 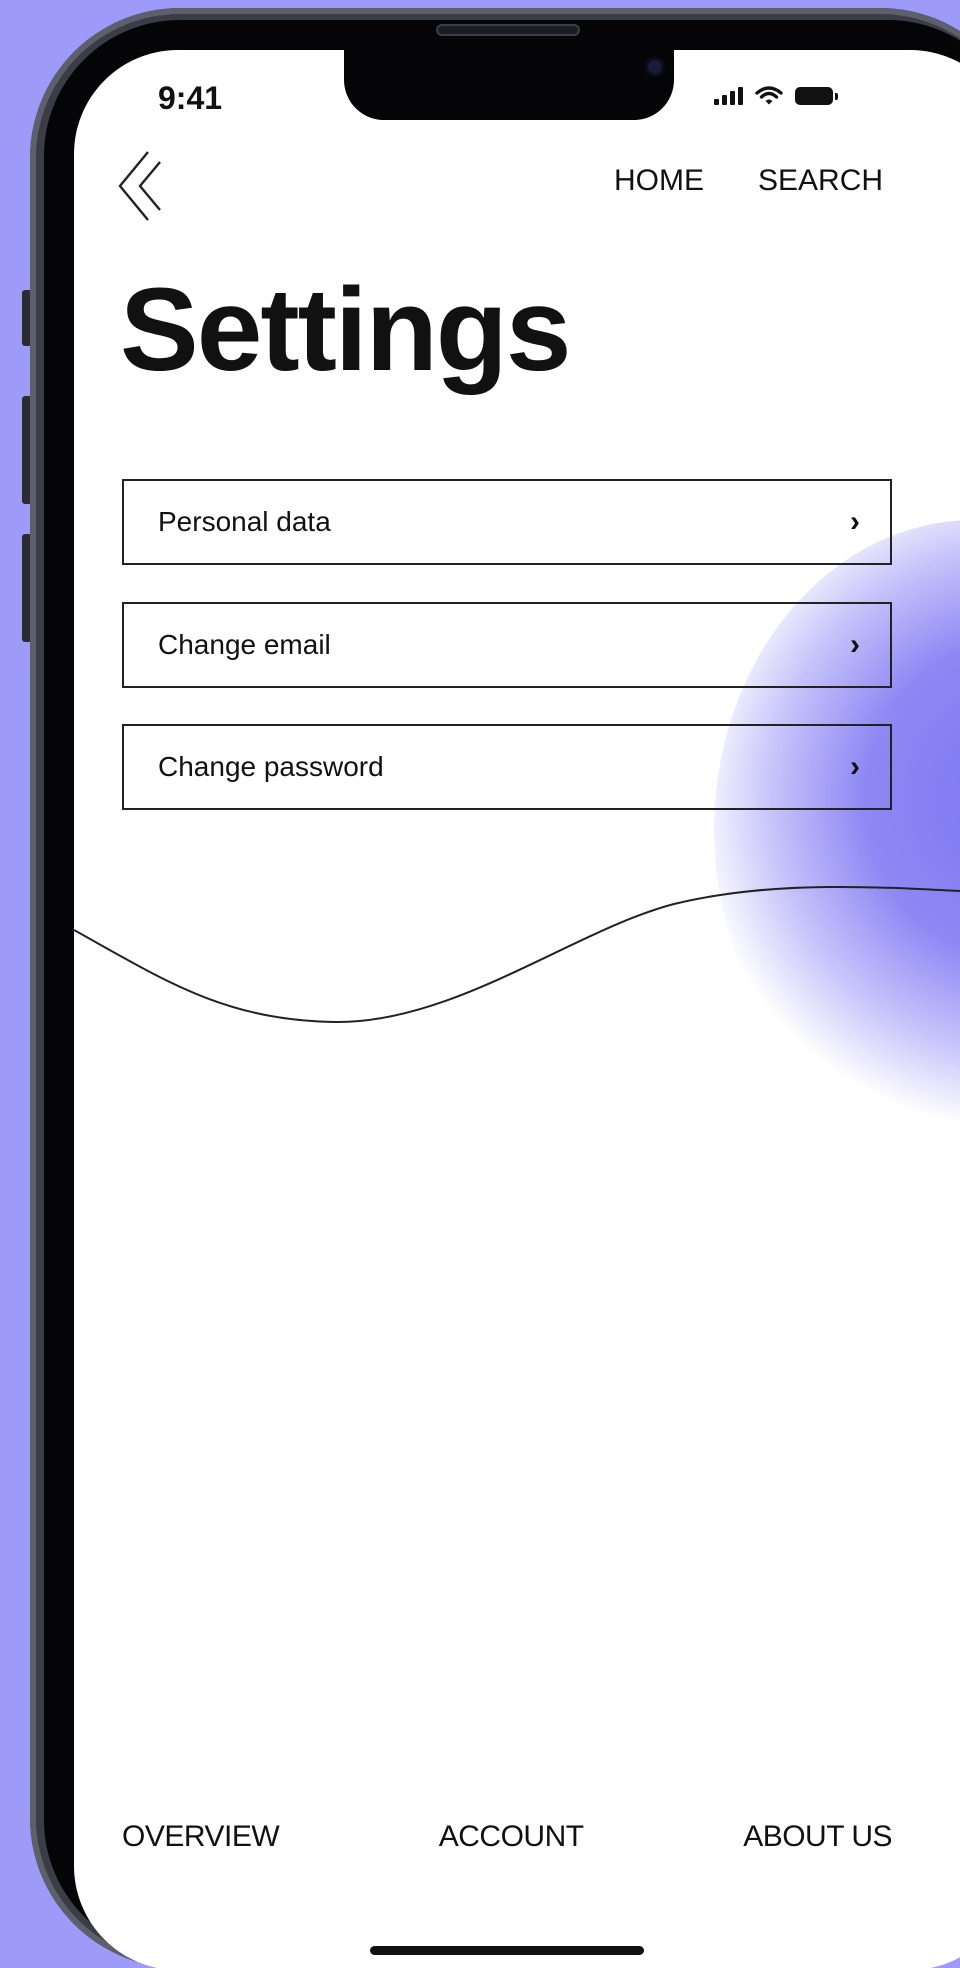 What do you see at coordinates (748, 181) in the screenshot?
I see `top-nav: HOME SEARCH` at bounding box center [748, 181].